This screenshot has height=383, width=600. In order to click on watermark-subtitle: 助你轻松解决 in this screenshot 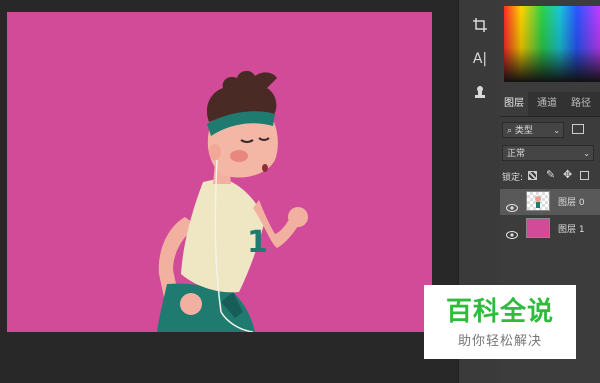, I will do `click(499, 341)`.